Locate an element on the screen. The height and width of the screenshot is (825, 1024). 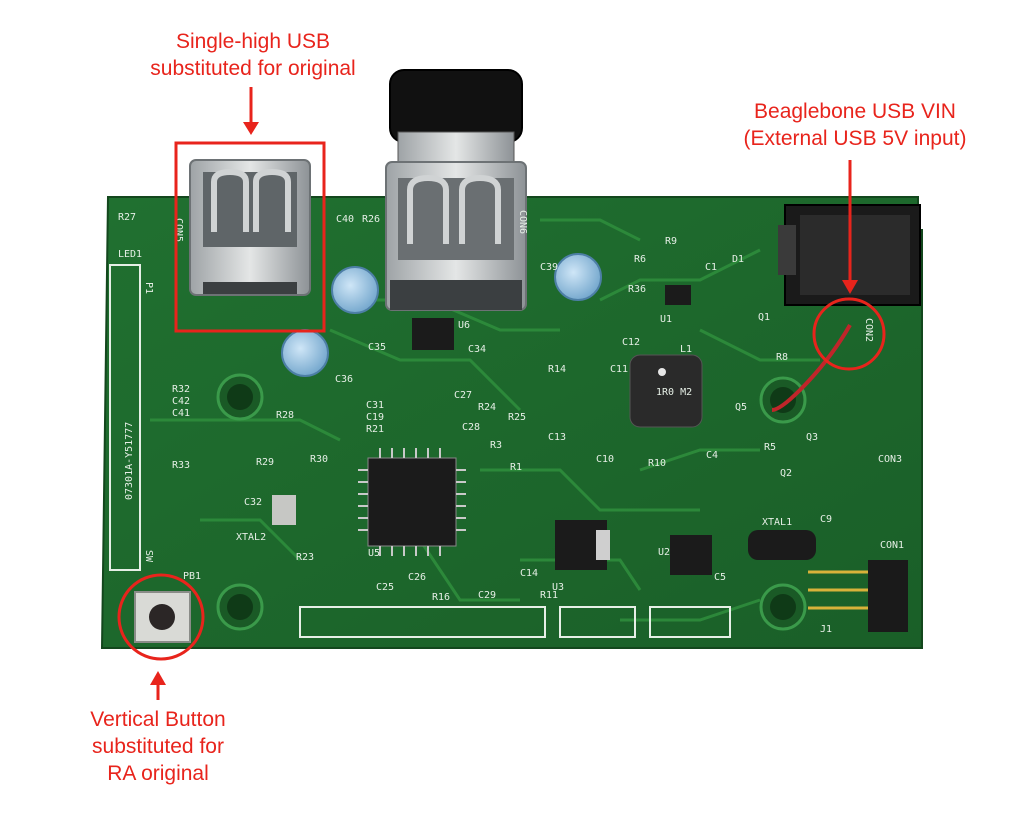
silk-c4: C4 is located at coordinates (712, 455).